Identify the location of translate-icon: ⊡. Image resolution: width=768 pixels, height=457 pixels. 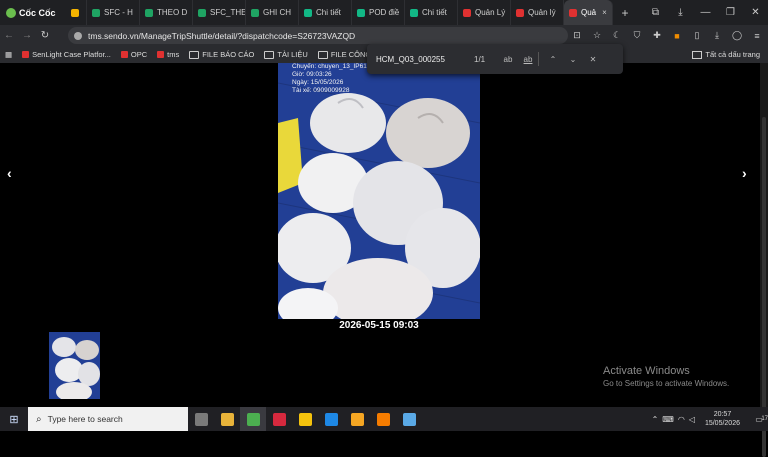
(577, 35).